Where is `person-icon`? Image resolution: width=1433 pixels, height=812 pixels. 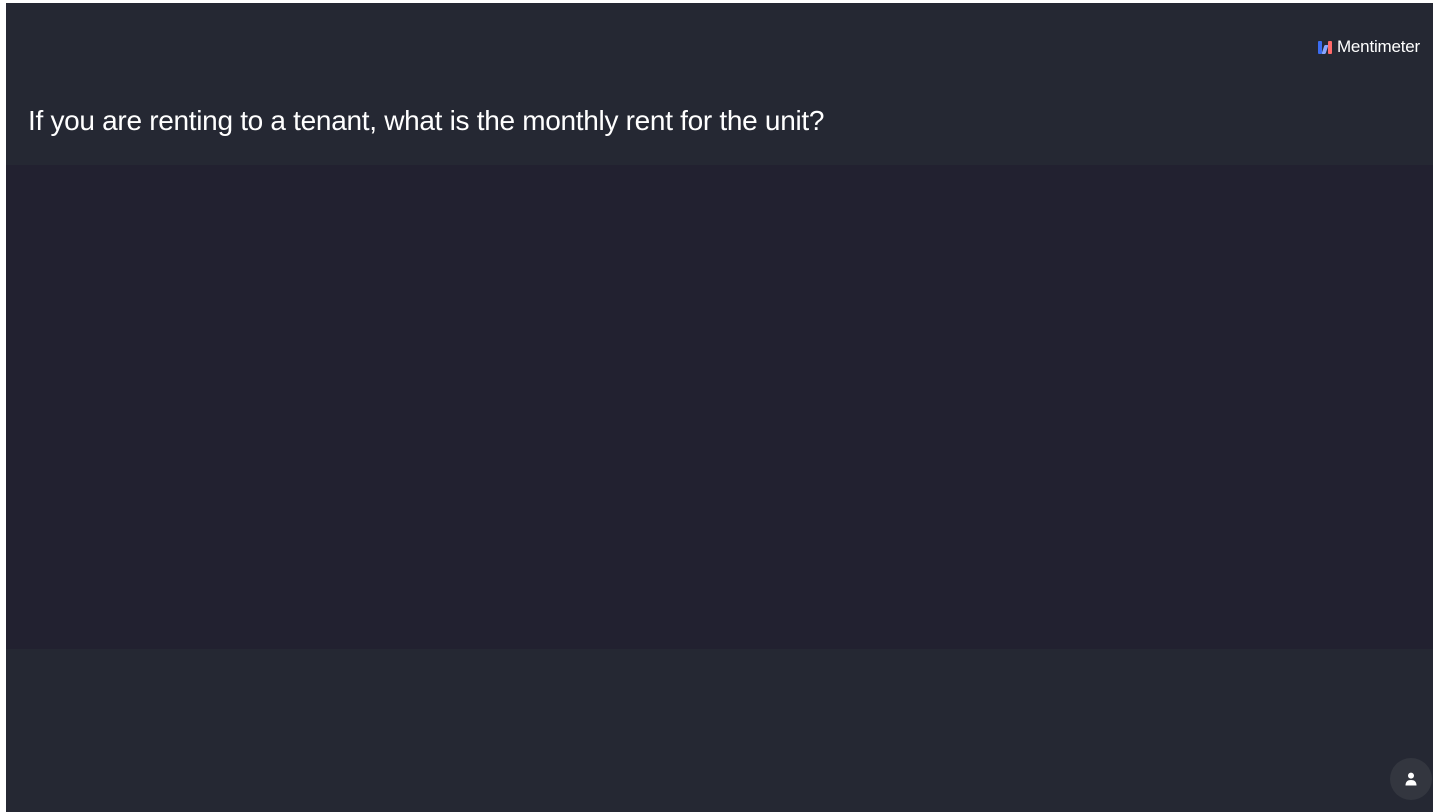
person-icon is located at coordinates (1411, 779).